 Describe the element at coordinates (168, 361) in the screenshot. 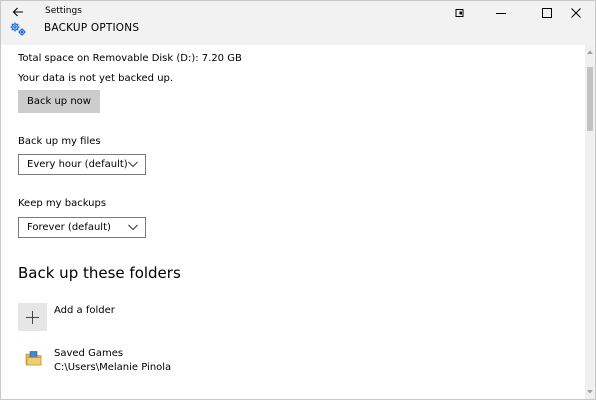

I see `folder-list-item: Saved Games C:\Users\Melanie Pinola` at that location.